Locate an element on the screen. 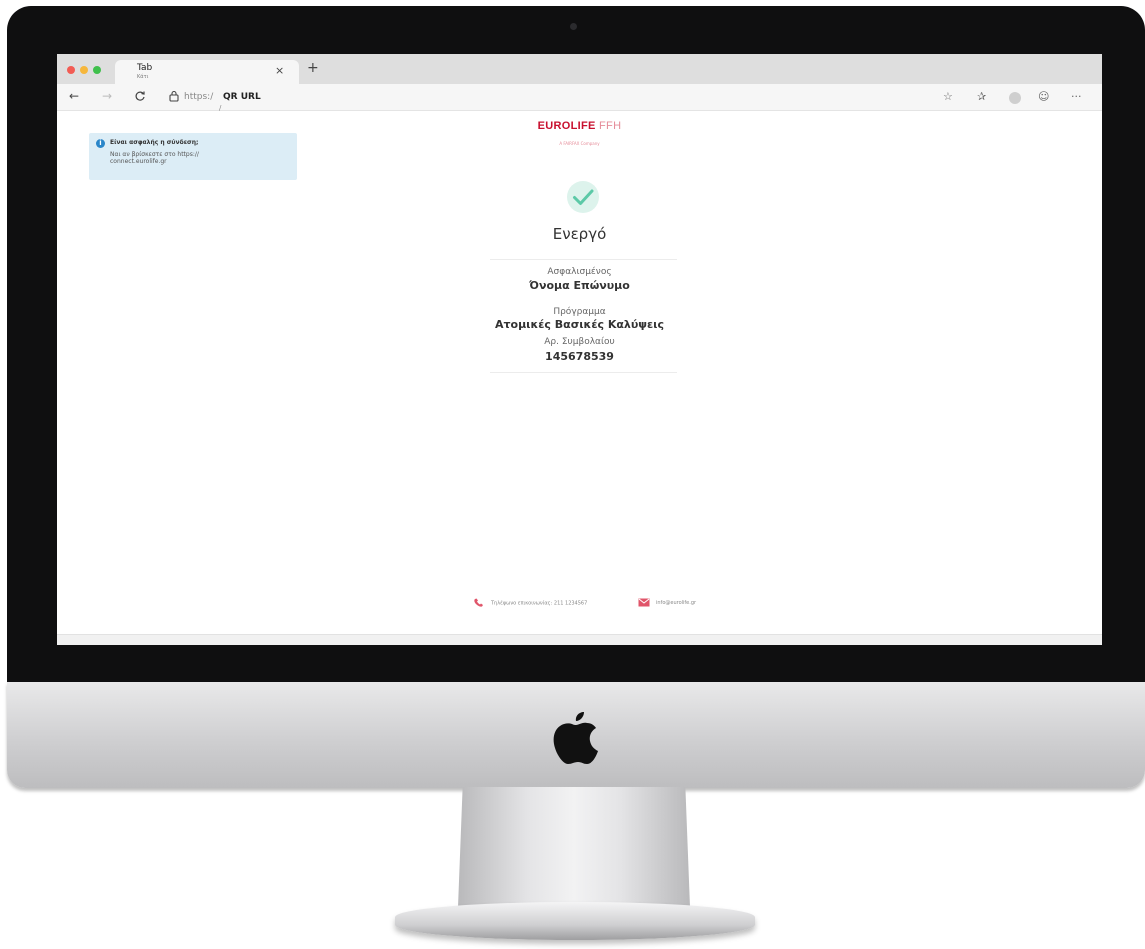 Image resolution: width=1145 pixels, height=949 pixels. maximize-window-button is located at coordinates (97, 70).